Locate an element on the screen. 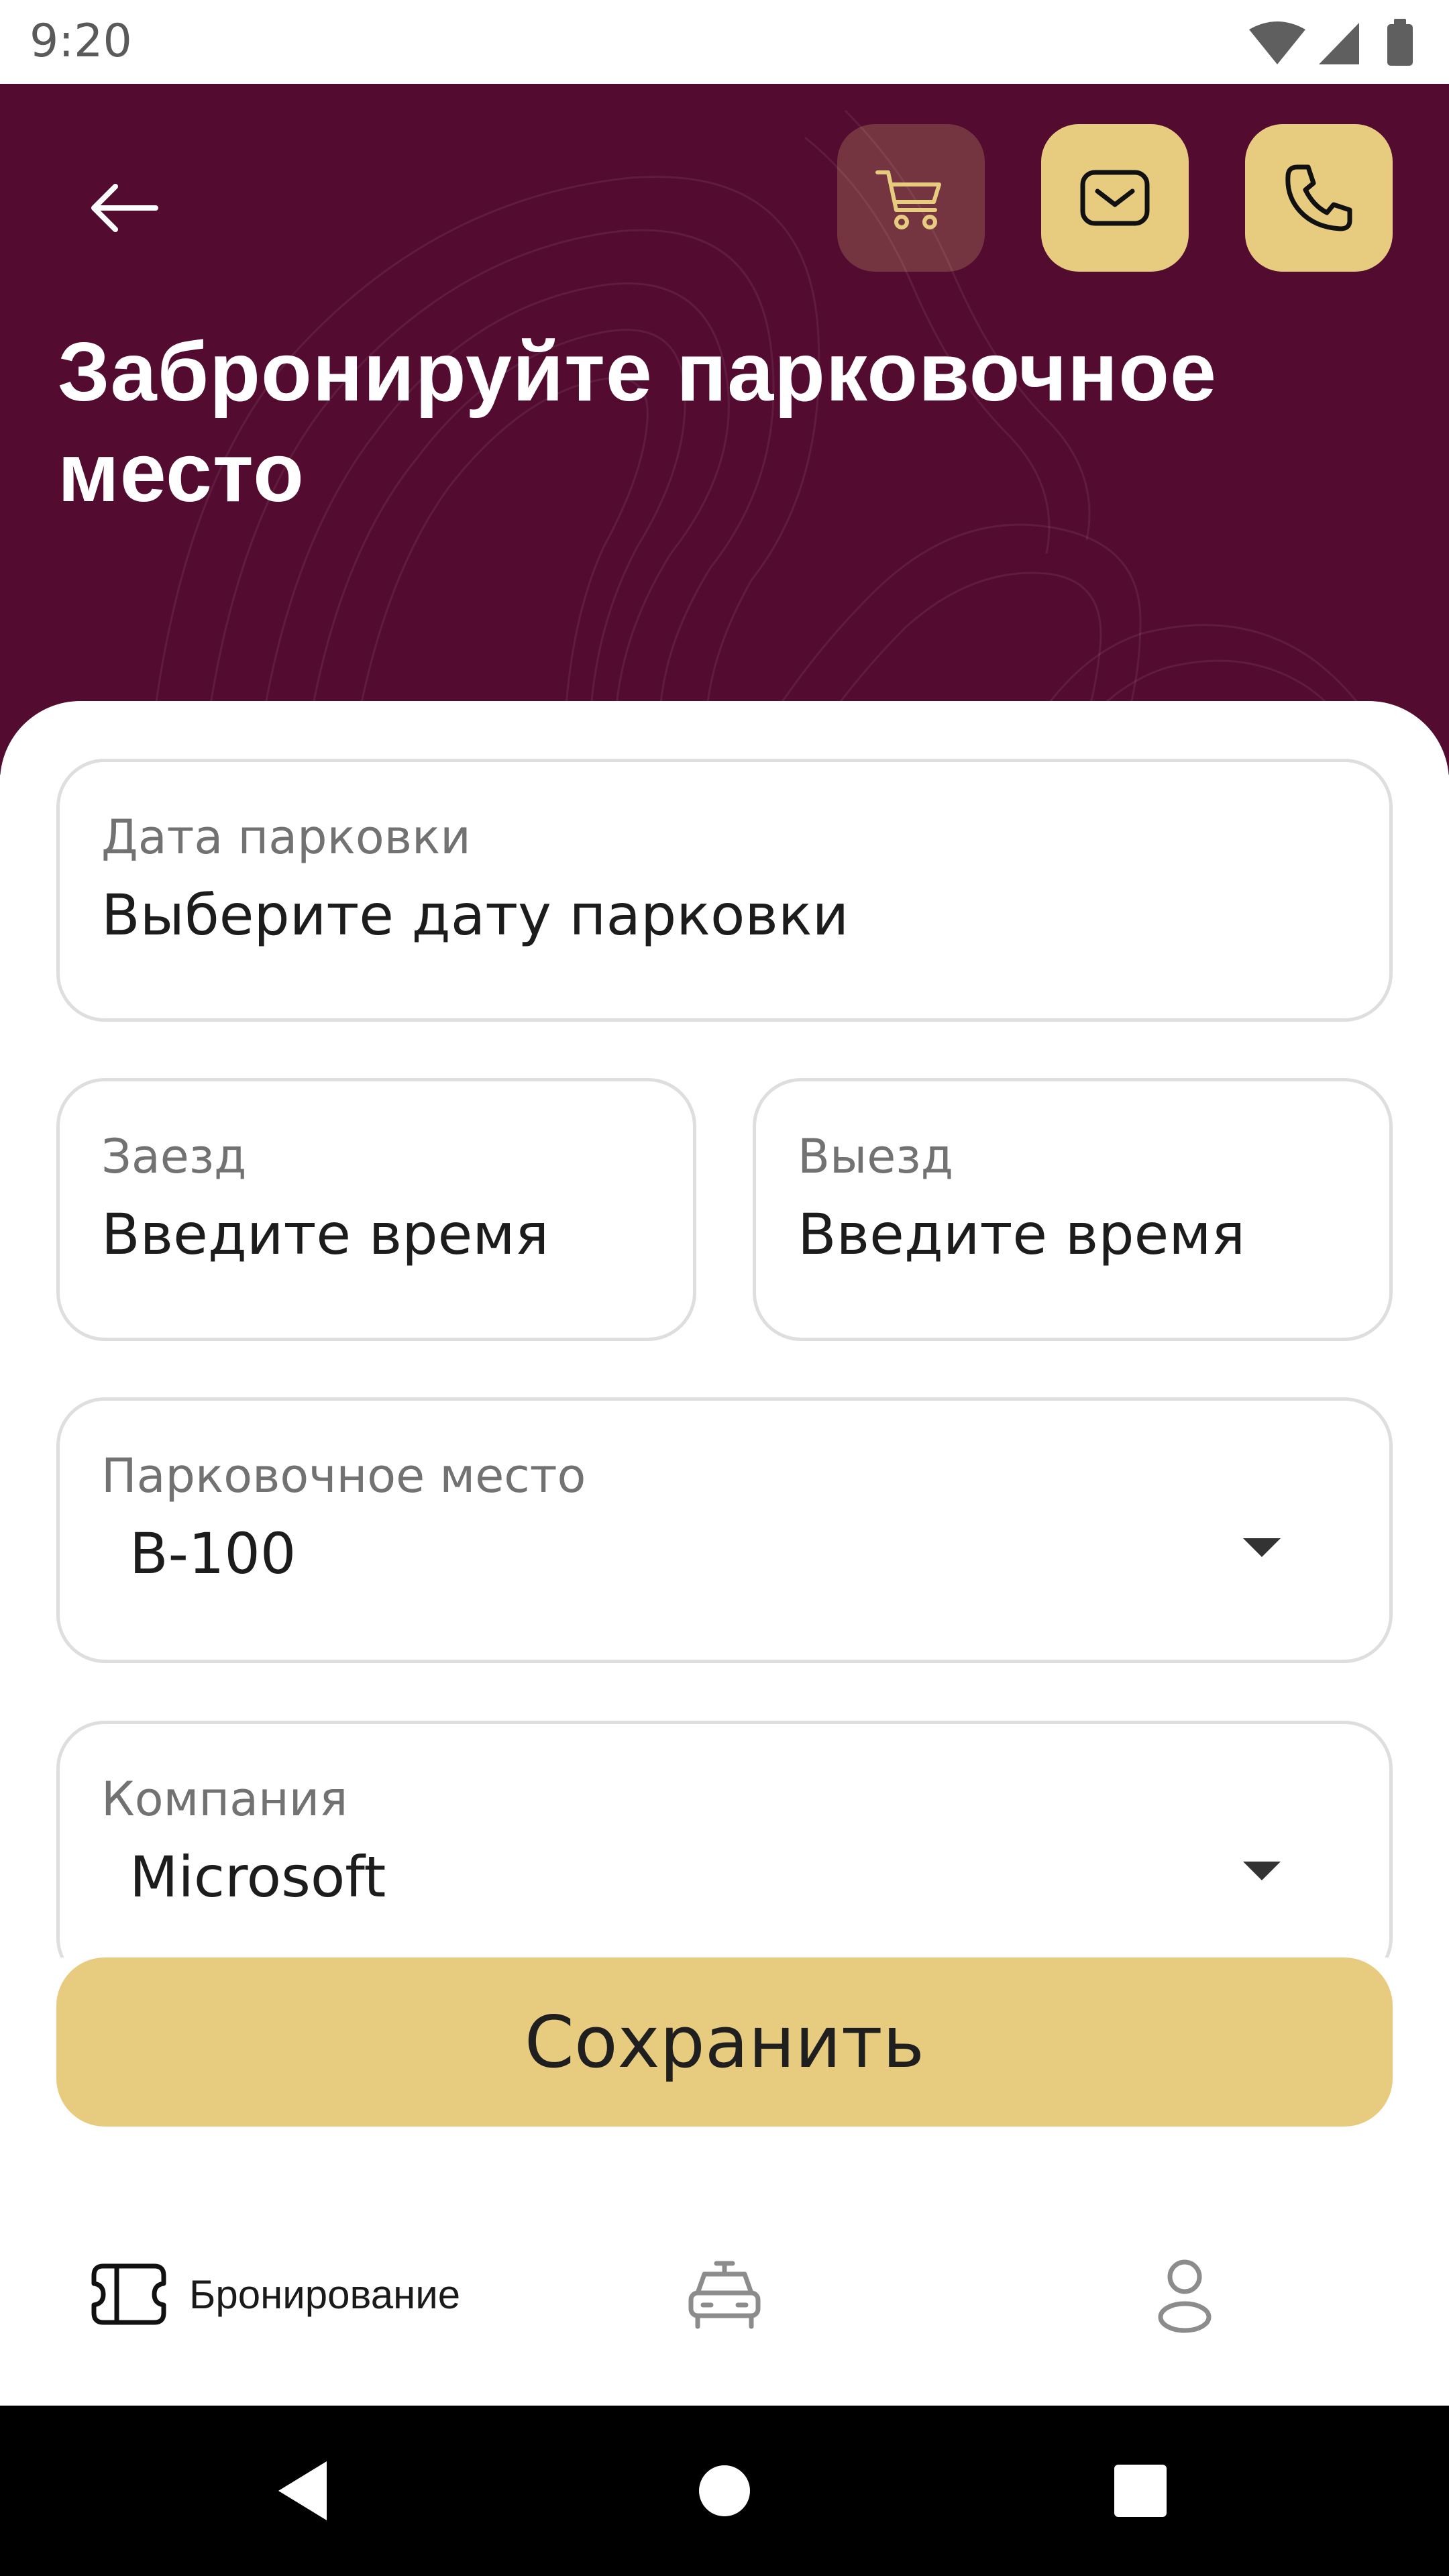 The height and width of the screenshot is (2576, 1449). cart-button is located at coordinates (911, 198).